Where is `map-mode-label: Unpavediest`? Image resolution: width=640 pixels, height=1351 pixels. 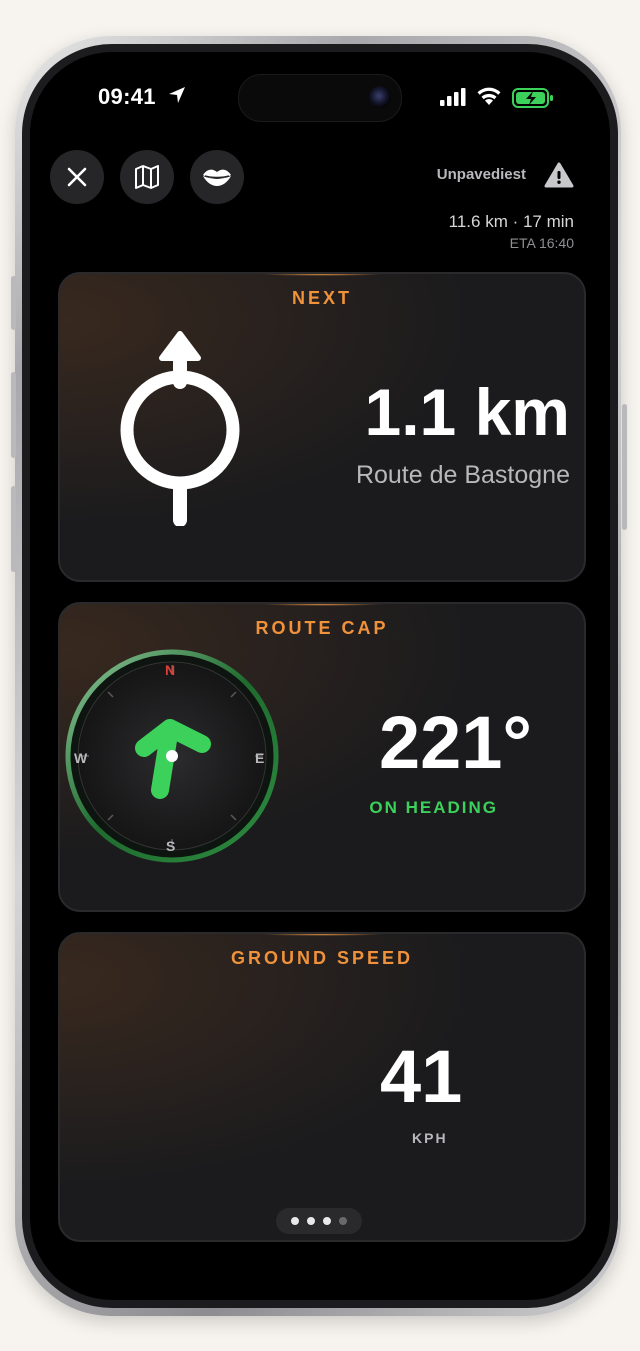
map-mode-label: Unpavediest is located at coordinates (481, 174).